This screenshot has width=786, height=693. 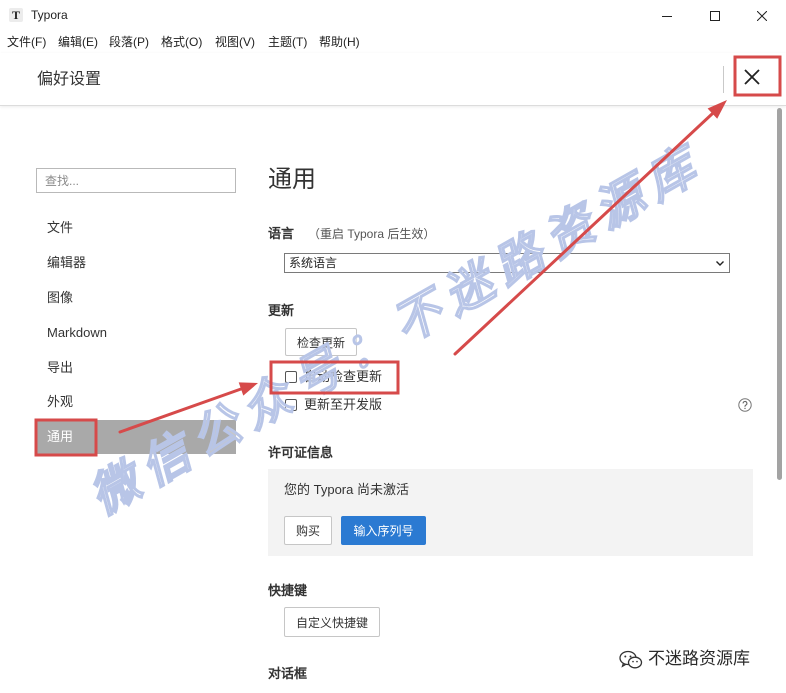 I want to click on menu-format: 格式(O), so click(x=181, y=42).